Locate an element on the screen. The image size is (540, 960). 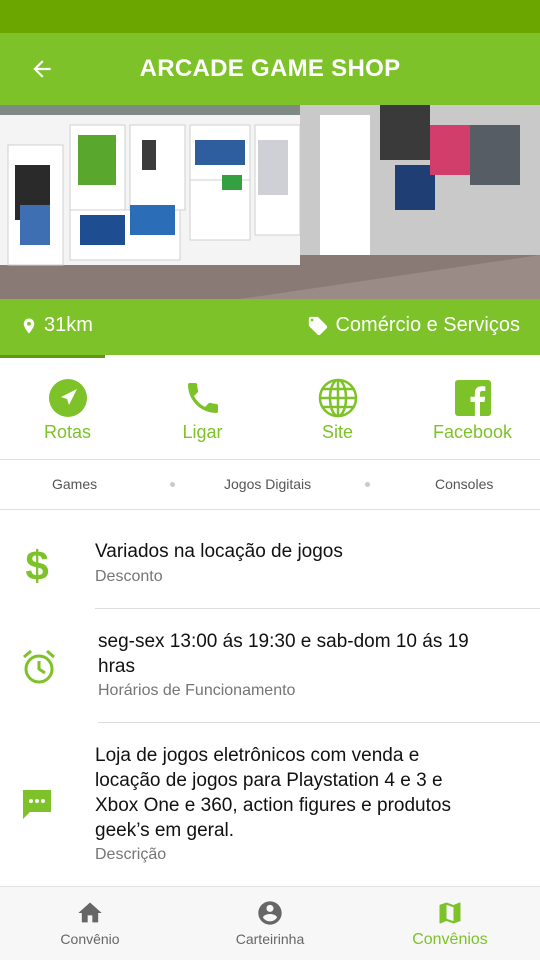
nav-convenios: Convênios is located at coordinates (450, 923).